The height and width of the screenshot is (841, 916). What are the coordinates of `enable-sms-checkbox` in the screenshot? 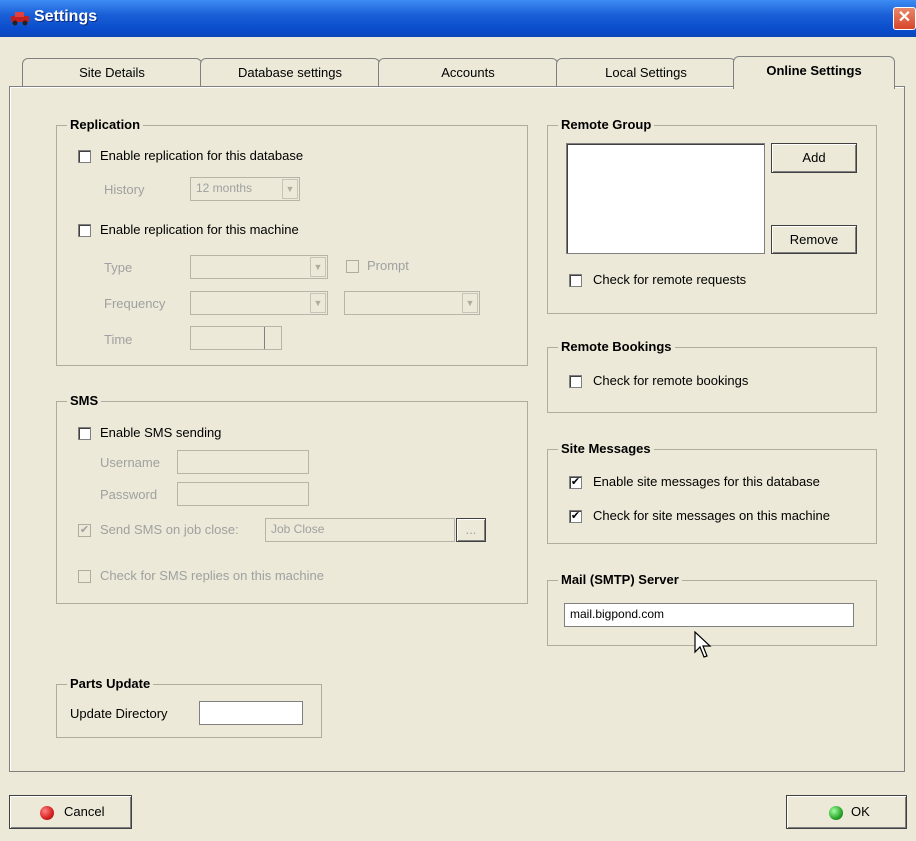 It's located at (84, 433).